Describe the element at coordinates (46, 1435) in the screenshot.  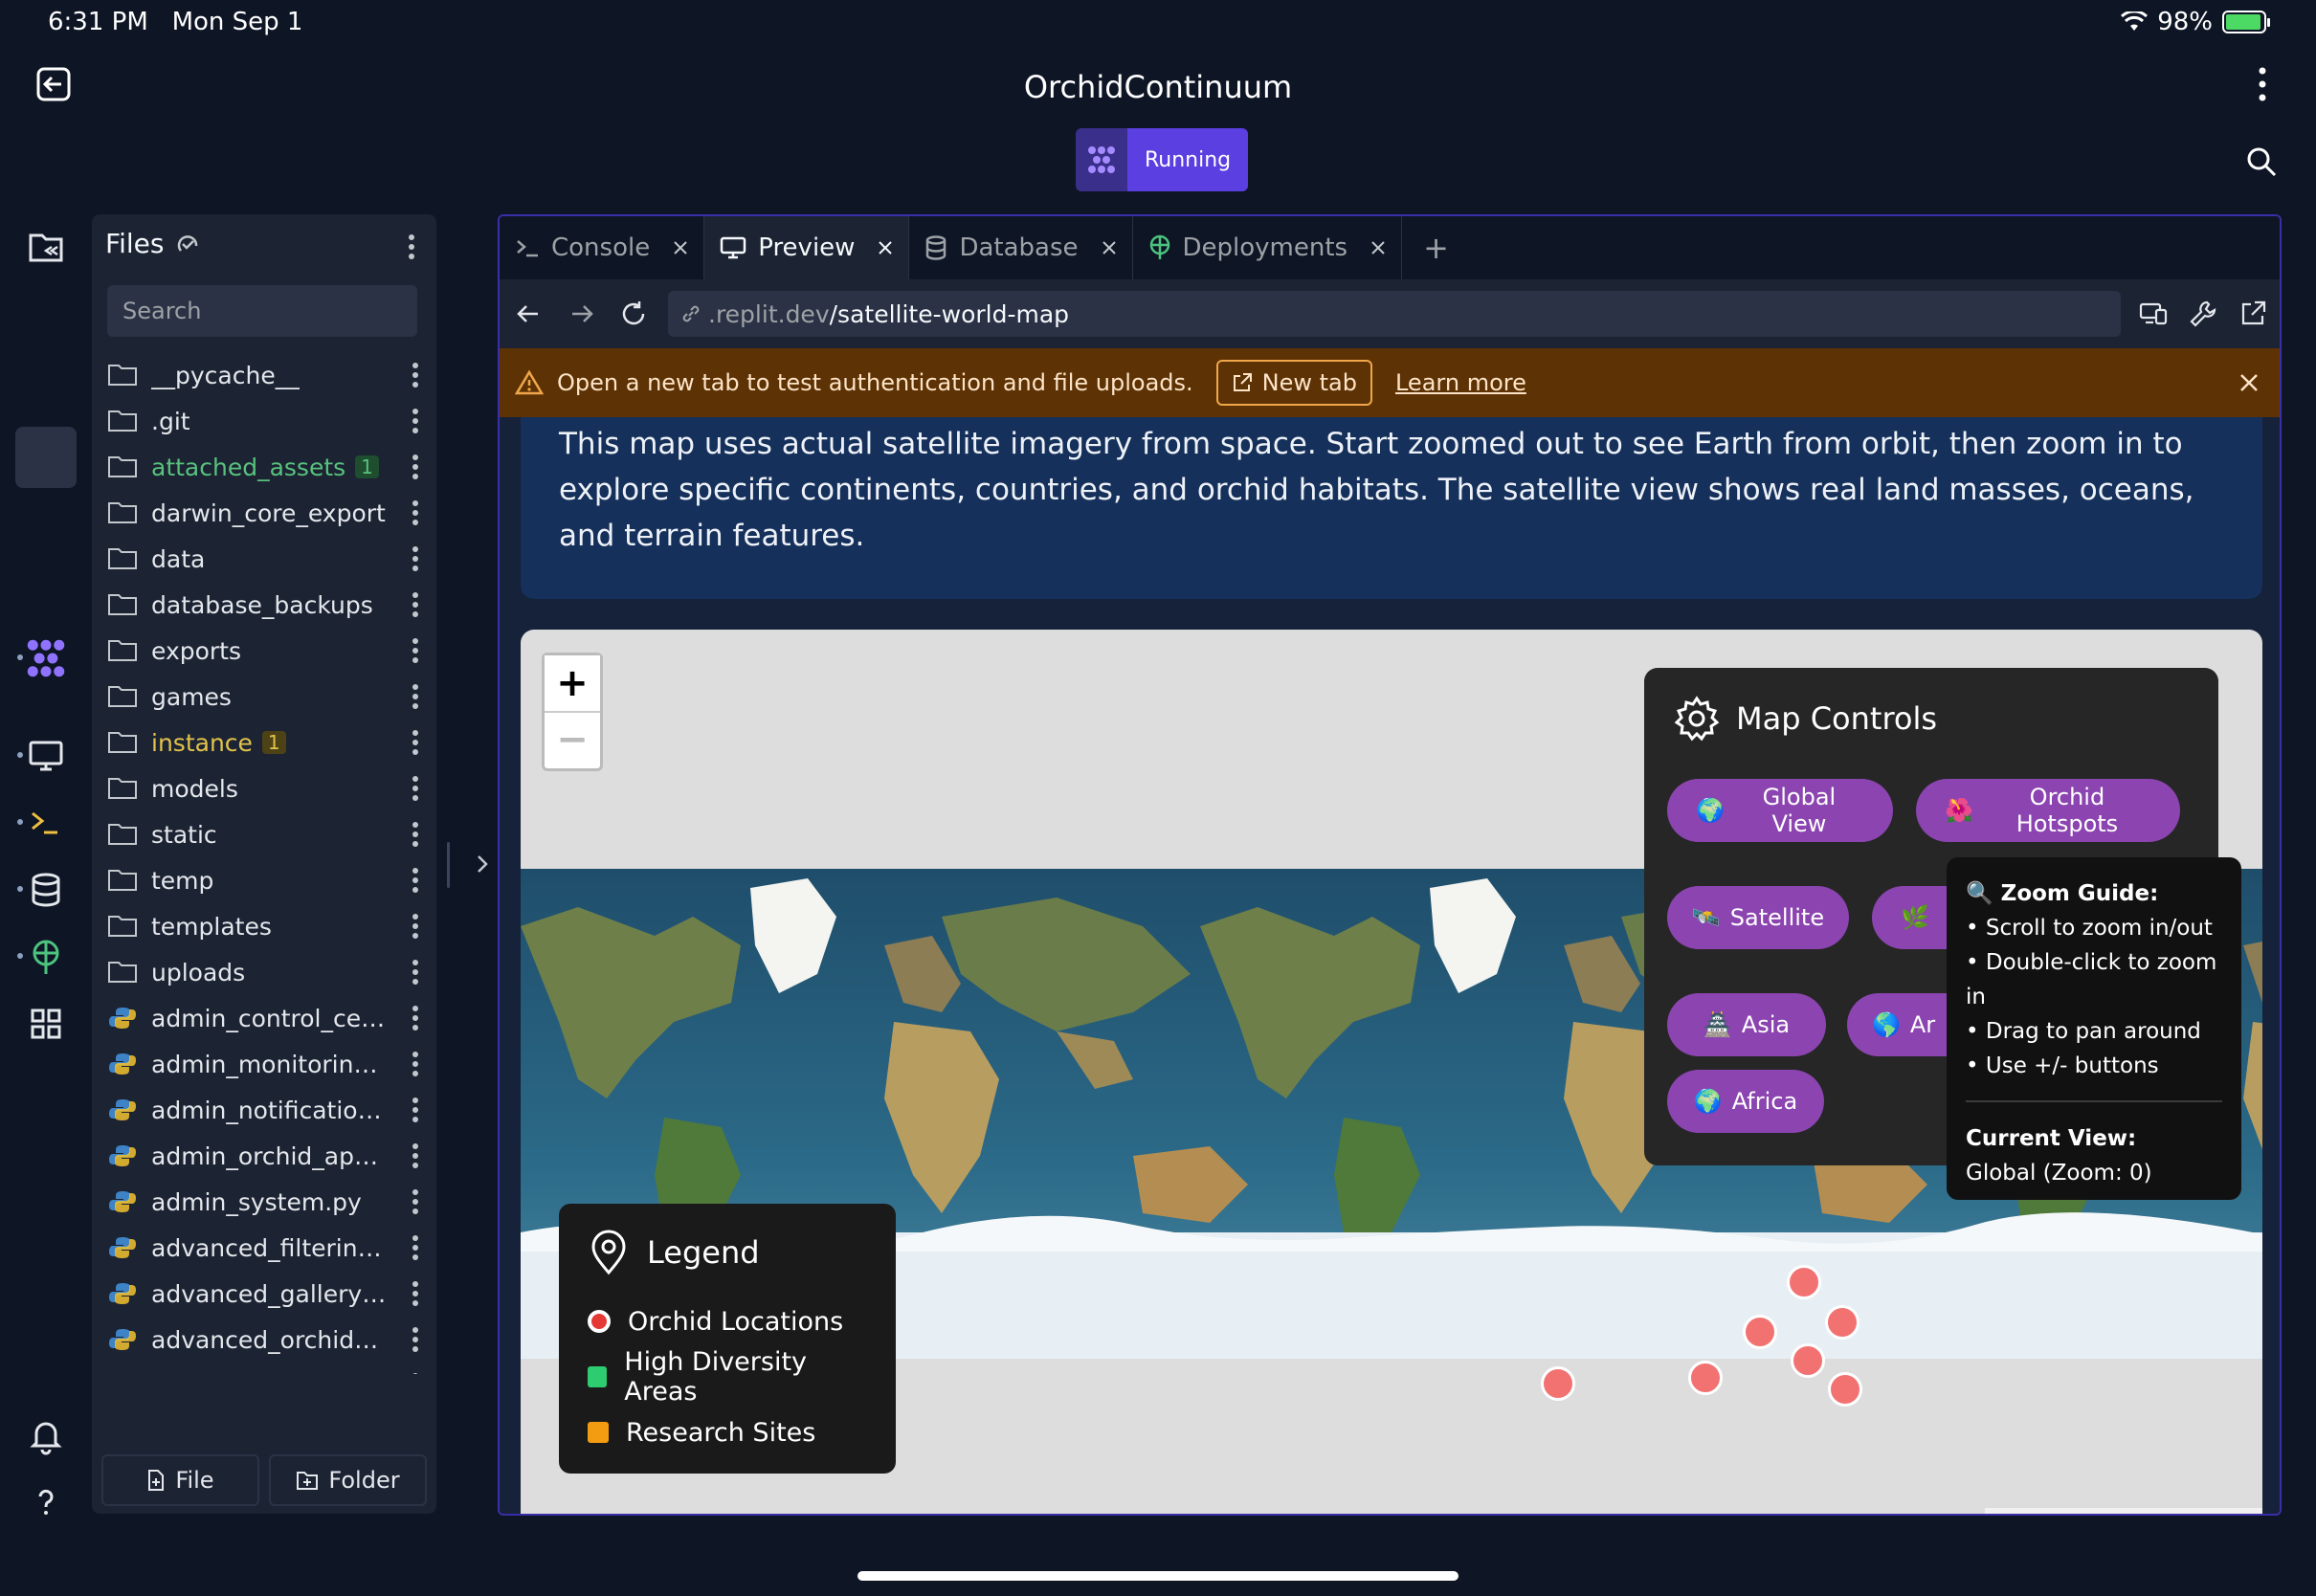
I see `notifications-icon` at that location.